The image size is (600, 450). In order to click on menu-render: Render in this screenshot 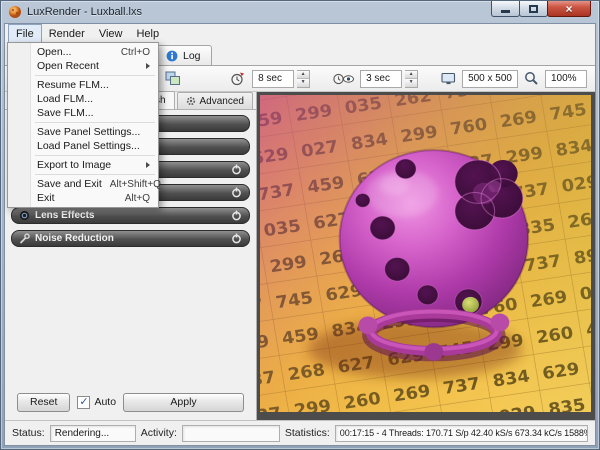, I will do `click(67, 34)`.